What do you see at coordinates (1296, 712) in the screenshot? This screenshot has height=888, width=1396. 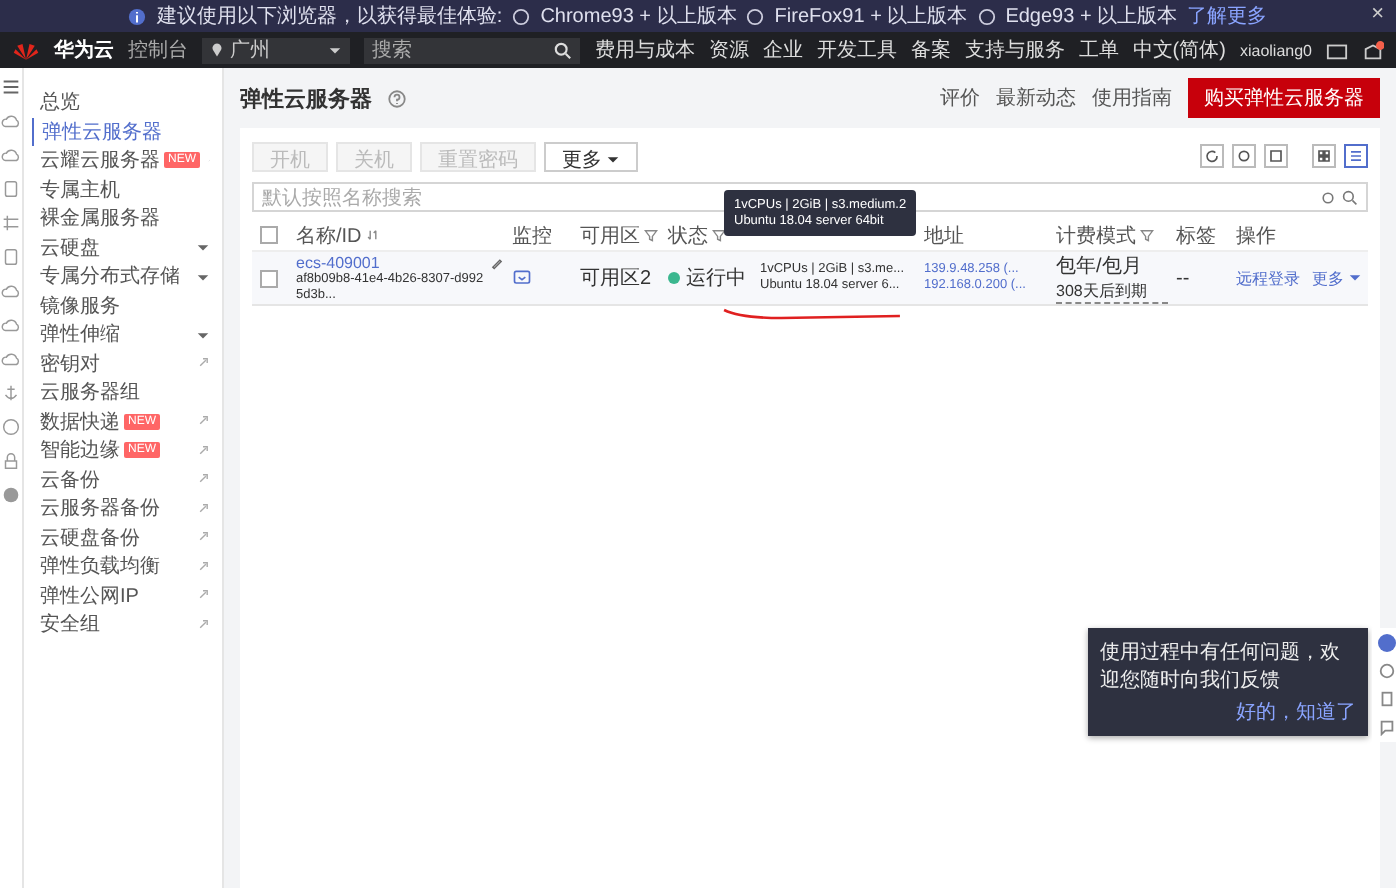 I see `dismiss-link: 好的，知道了` at bounding box center [1296, 712].